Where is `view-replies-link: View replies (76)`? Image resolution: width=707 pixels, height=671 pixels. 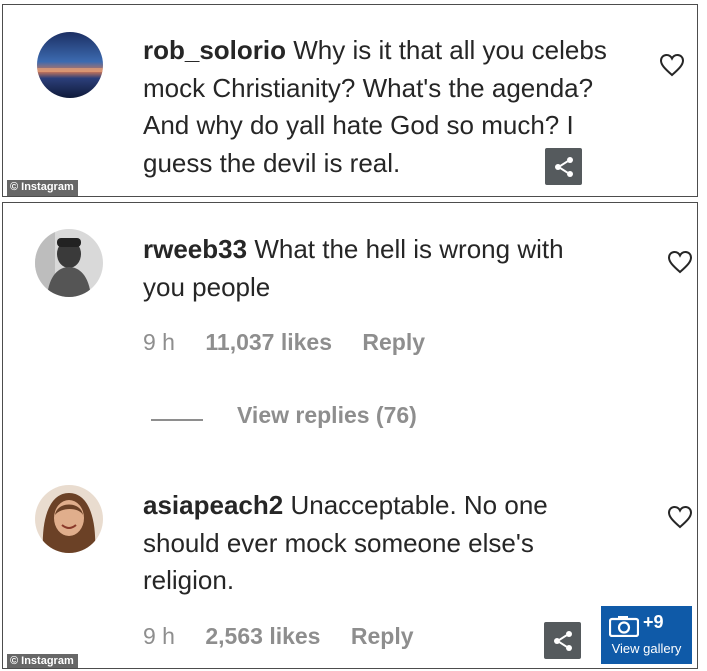 view-replies-link: View replies (76) is located at coordinates (327, 415).